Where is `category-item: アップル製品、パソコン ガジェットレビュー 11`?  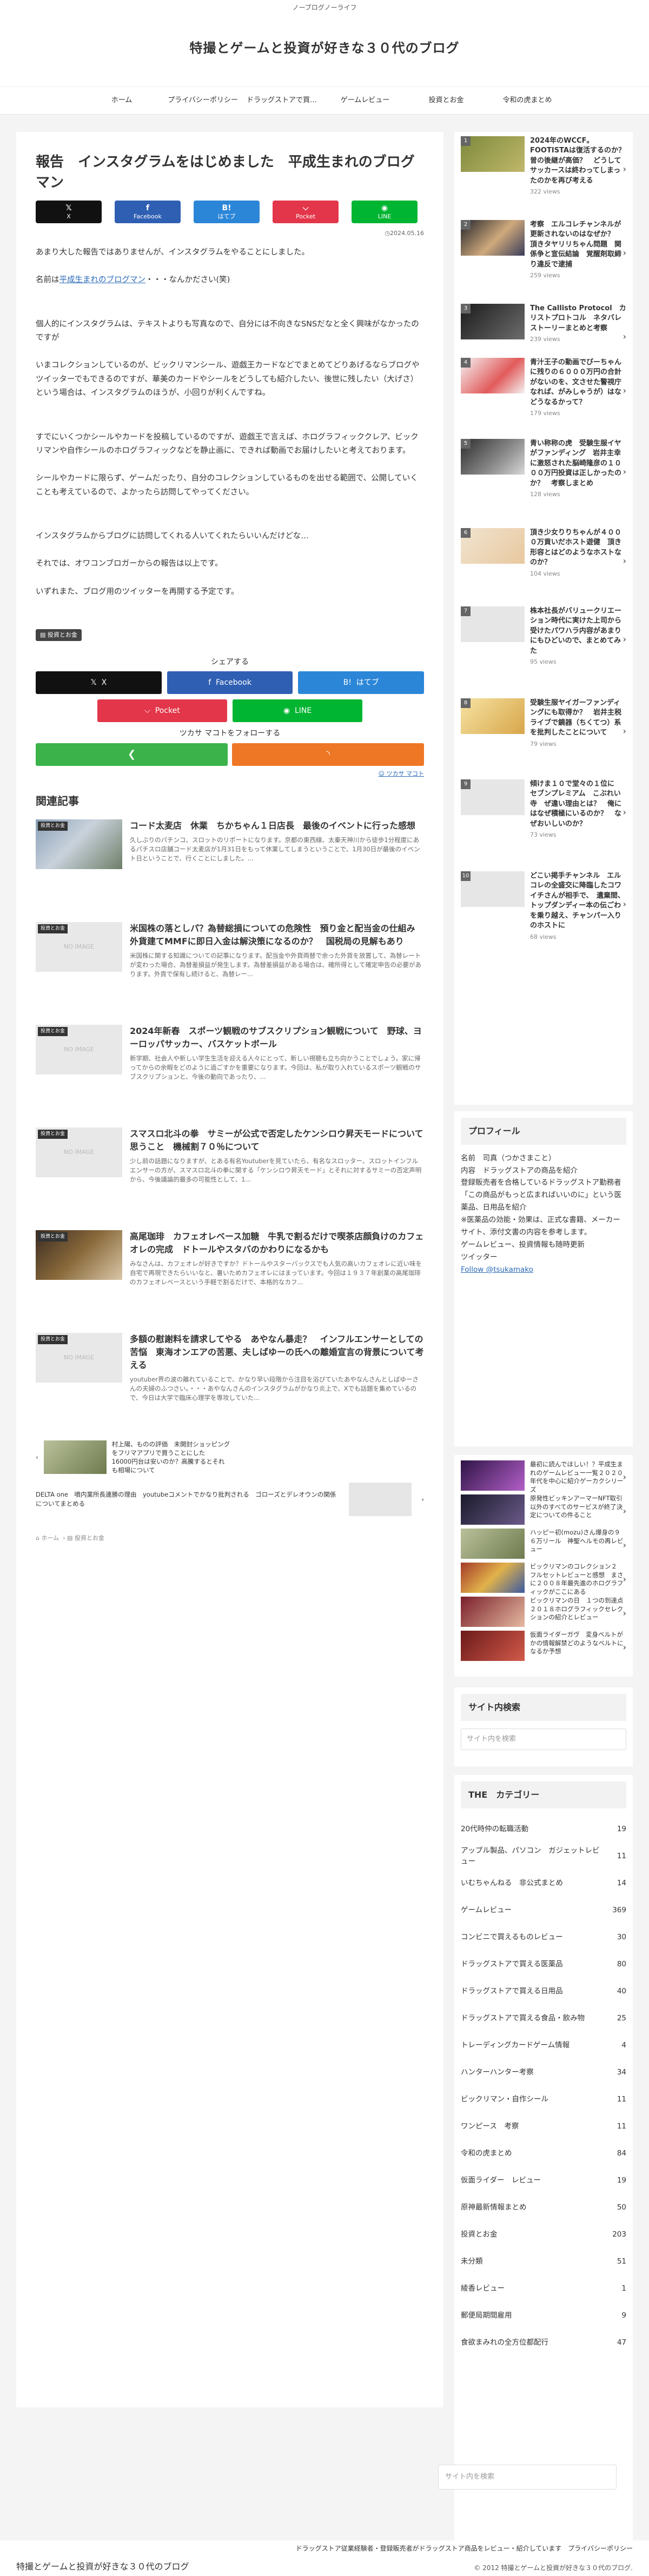
category-item: アップル製品、パソコン ガジェットレビュー 11 is located at coordinates (543, 1857).